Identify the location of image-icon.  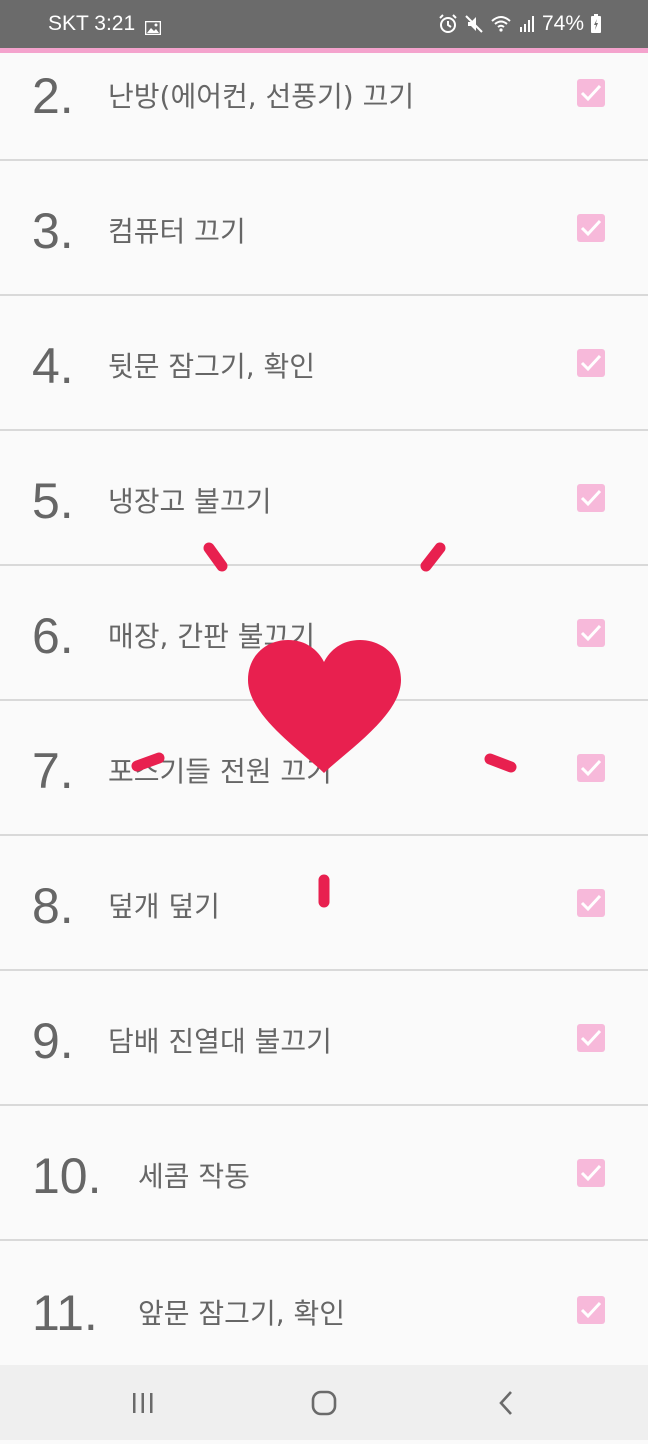
(153, 26).